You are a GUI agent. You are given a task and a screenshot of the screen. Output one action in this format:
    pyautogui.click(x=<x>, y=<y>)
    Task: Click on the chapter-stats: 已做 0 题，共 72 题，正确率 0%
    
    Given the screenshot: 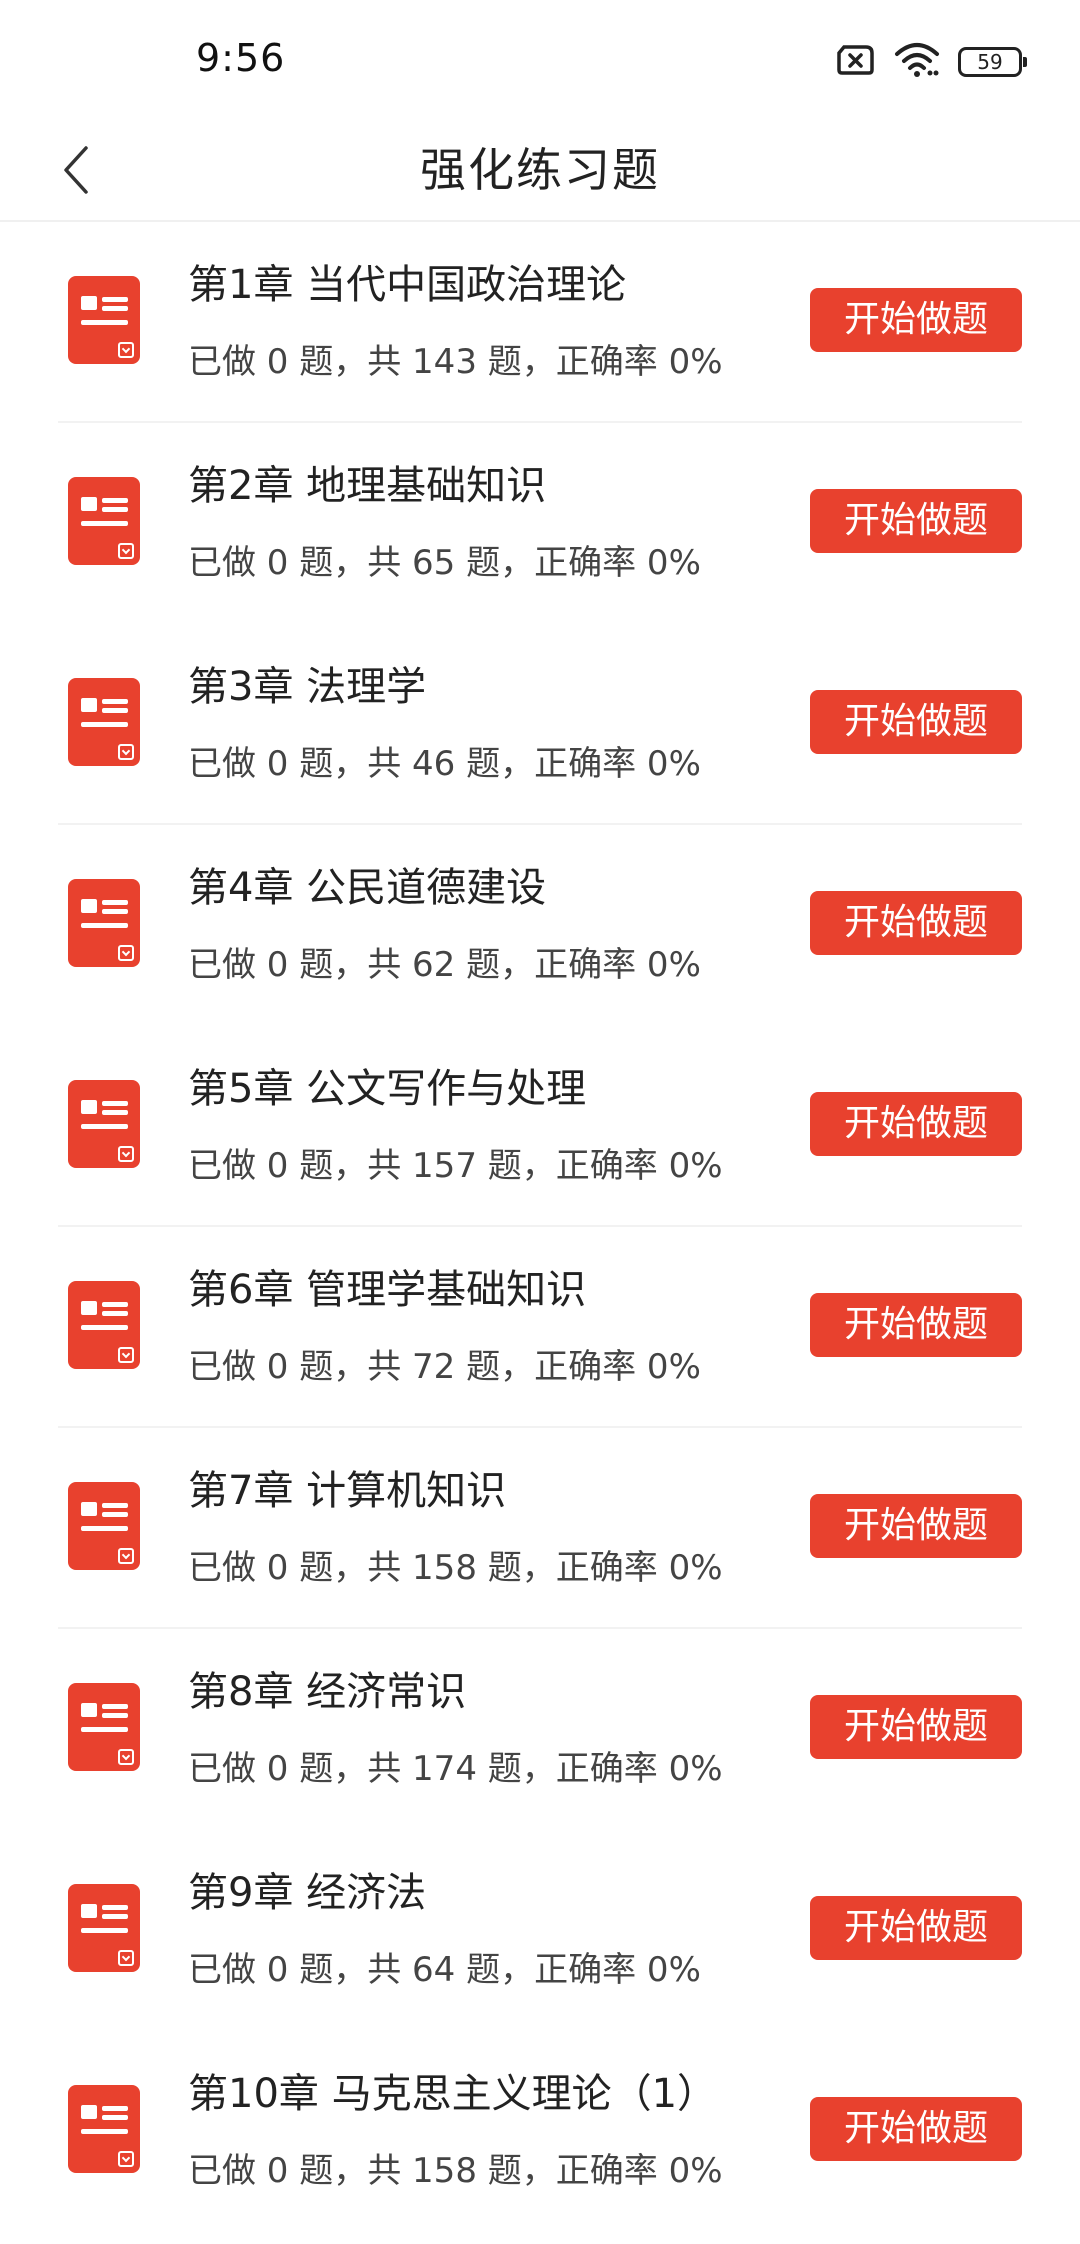 What is the action you would take?
    pyautogui.click(x=444, y=1367)
    